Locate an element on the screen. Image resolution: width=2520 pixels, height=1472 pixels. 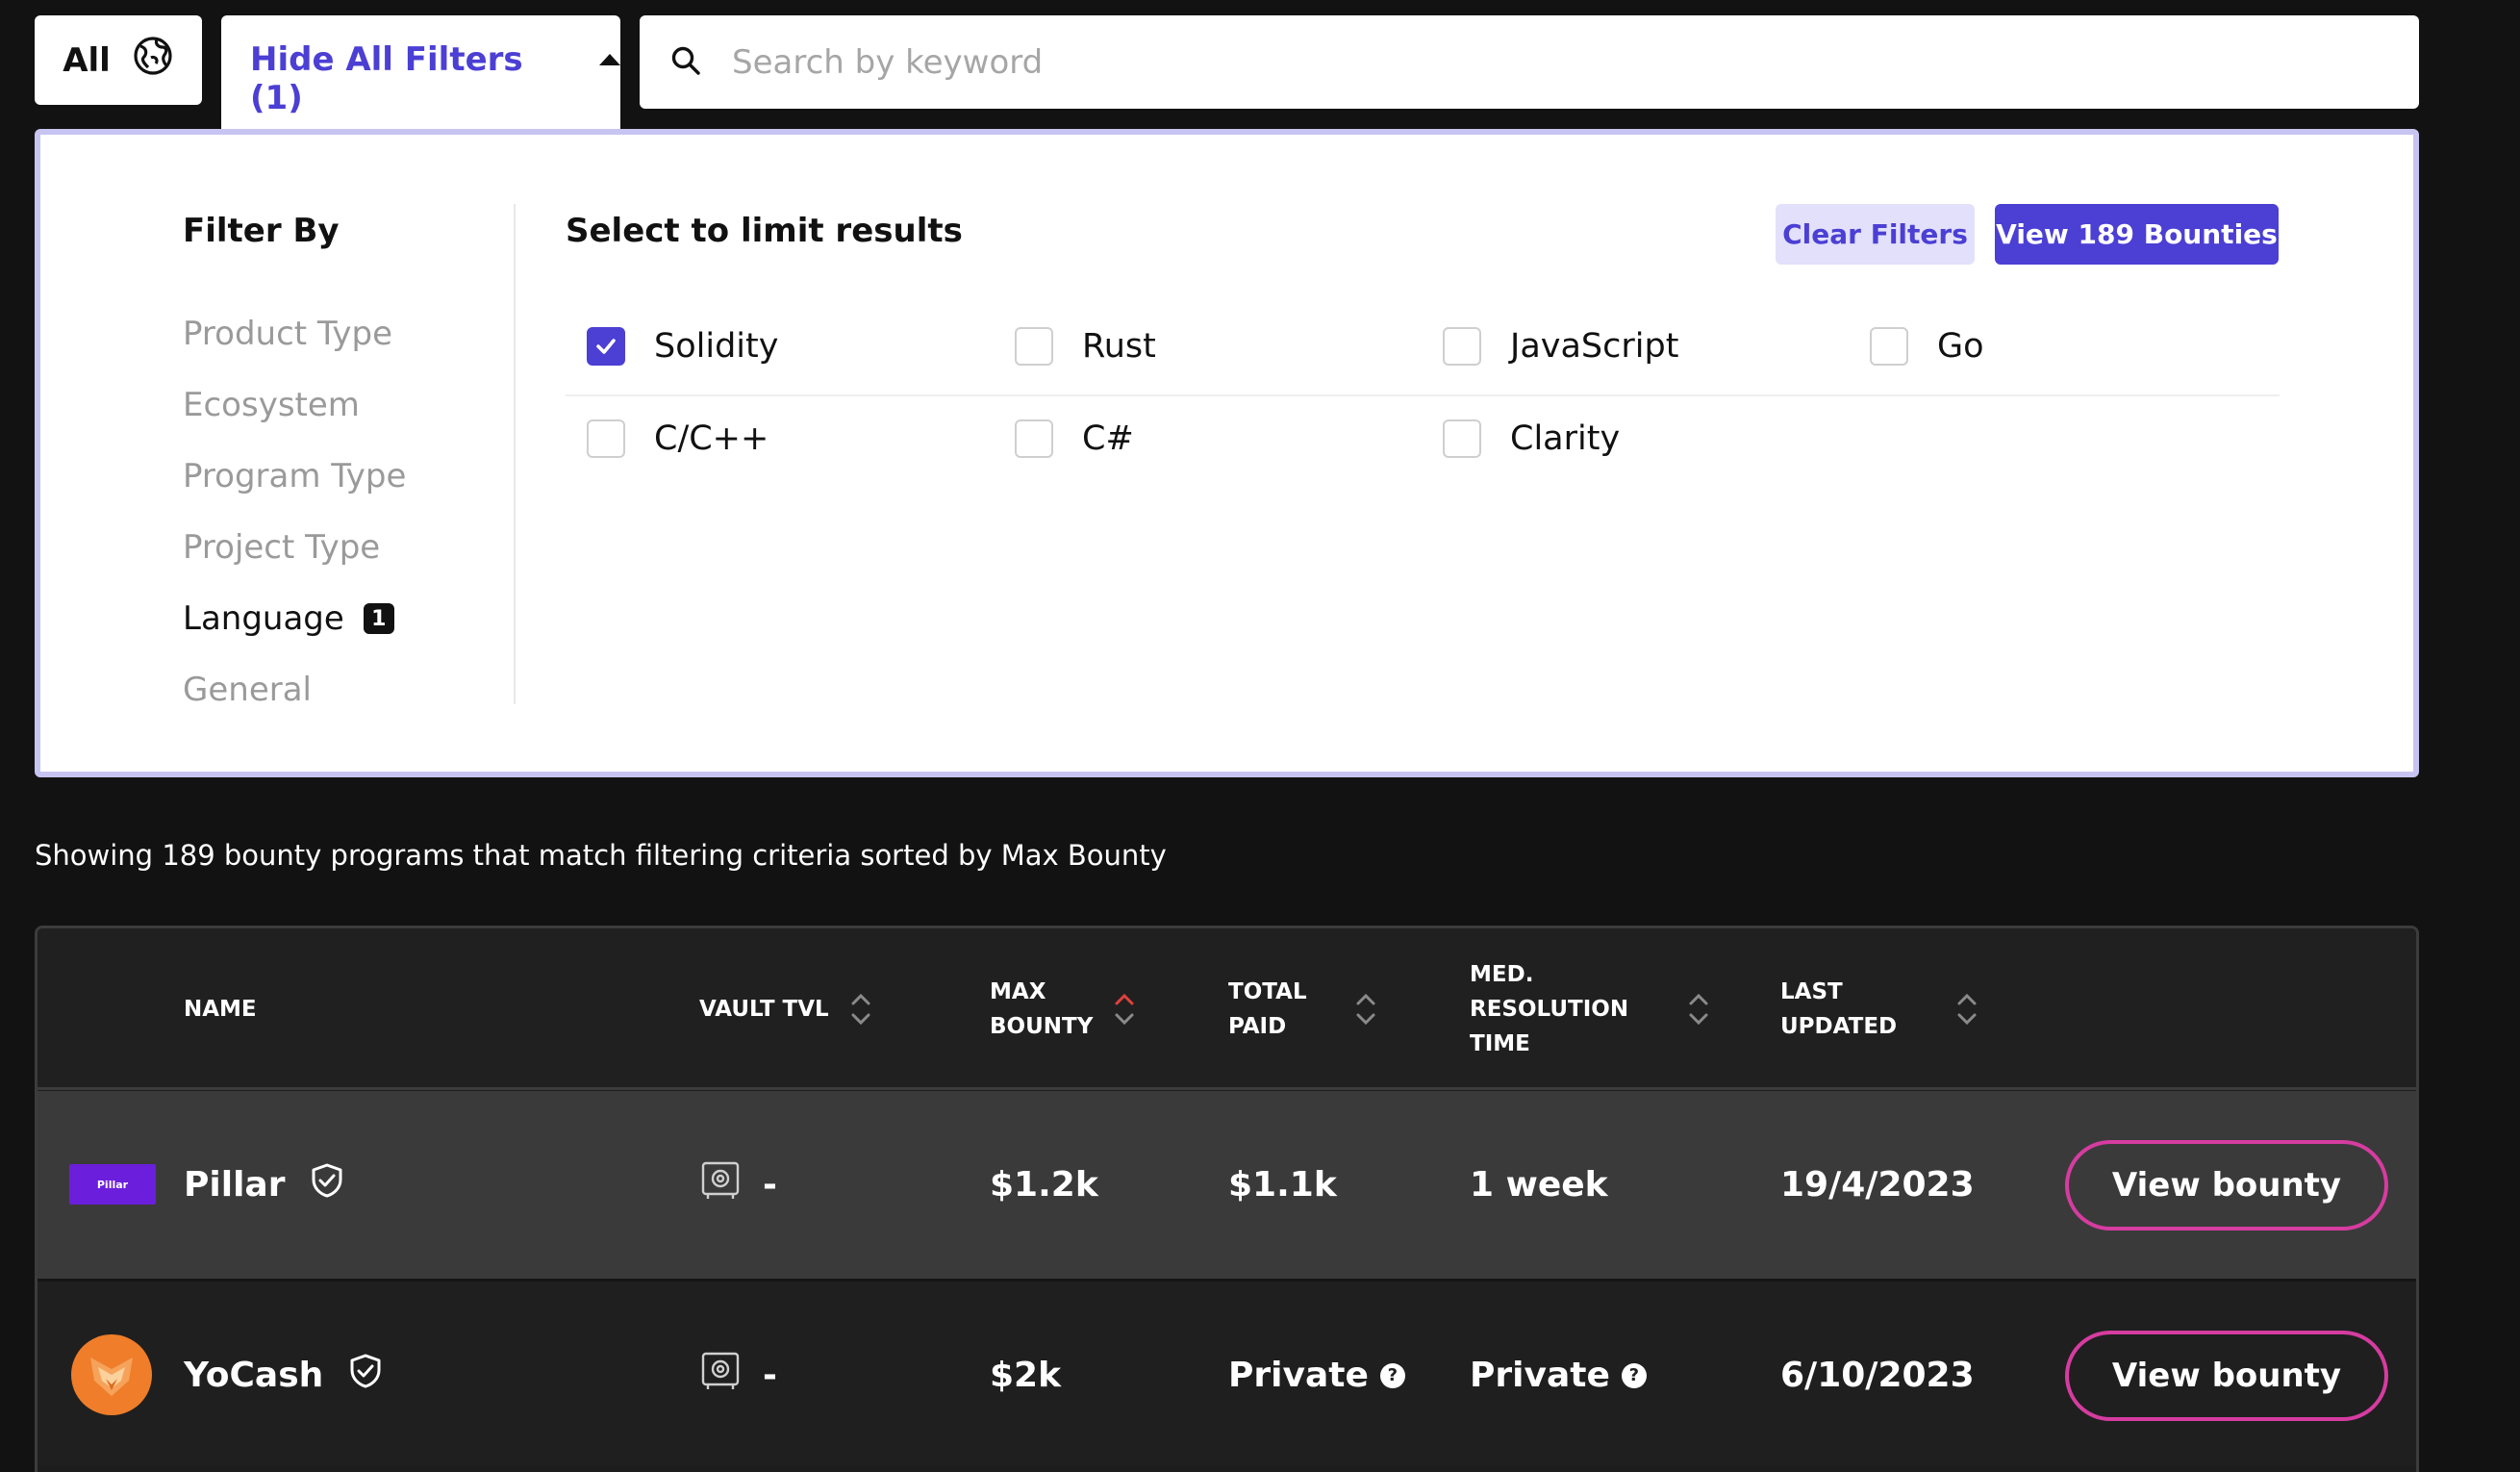
checkbox-checked is located at coordinates (606, 346).